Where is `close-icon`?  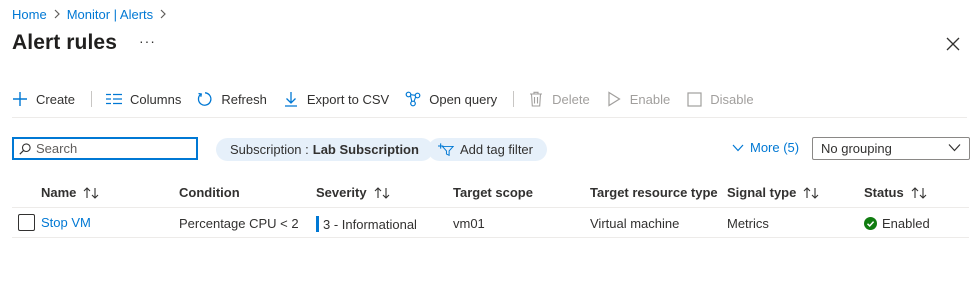
close-icon is located at coordinates (953, 44).